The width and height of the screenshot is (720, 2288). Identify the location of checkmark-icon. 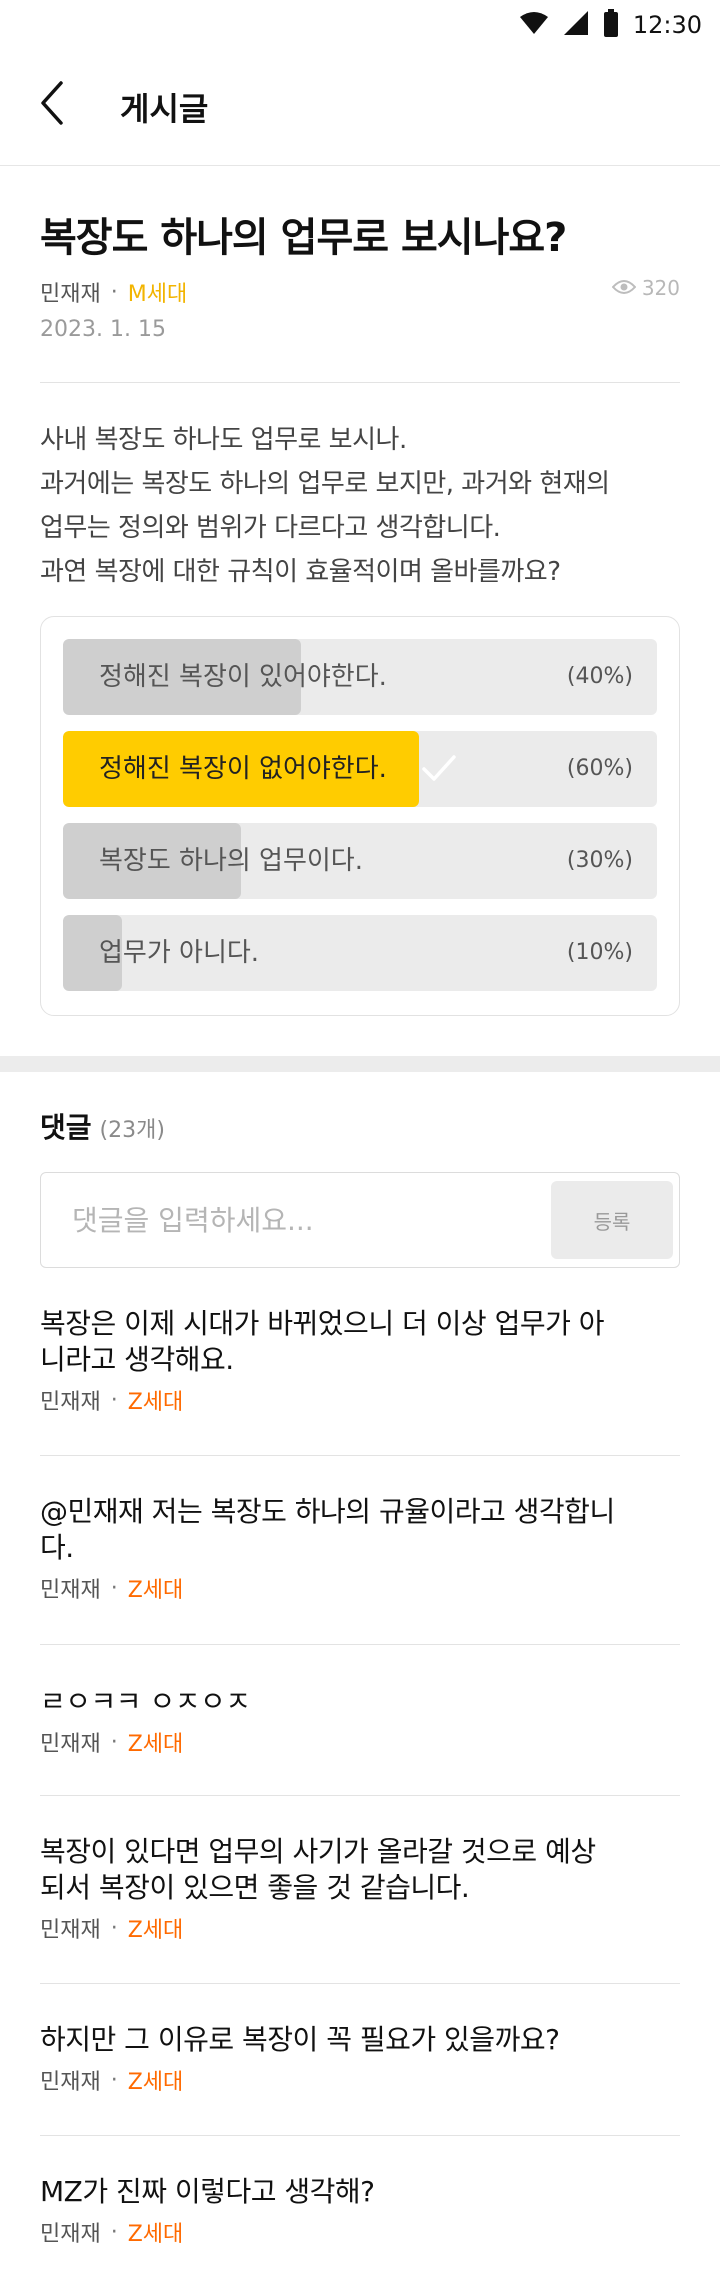
(439, 769).